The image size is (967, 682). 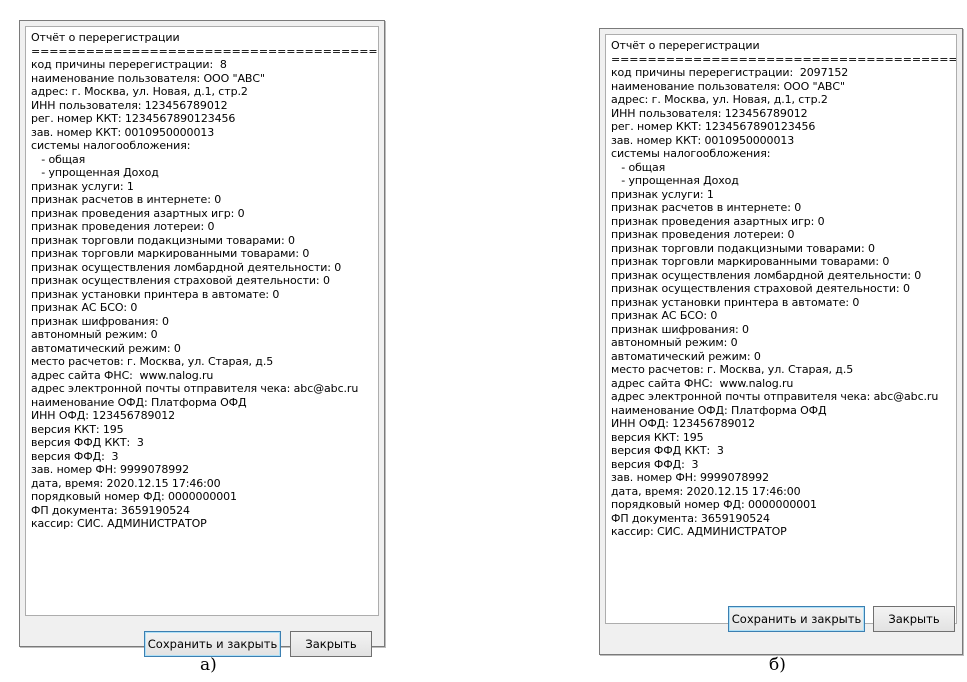 What do you see at coordinates (129, 64) in the screenshot?
I see `report-line: код причины перерегистрации: 8` at bounding box center [129, 64].